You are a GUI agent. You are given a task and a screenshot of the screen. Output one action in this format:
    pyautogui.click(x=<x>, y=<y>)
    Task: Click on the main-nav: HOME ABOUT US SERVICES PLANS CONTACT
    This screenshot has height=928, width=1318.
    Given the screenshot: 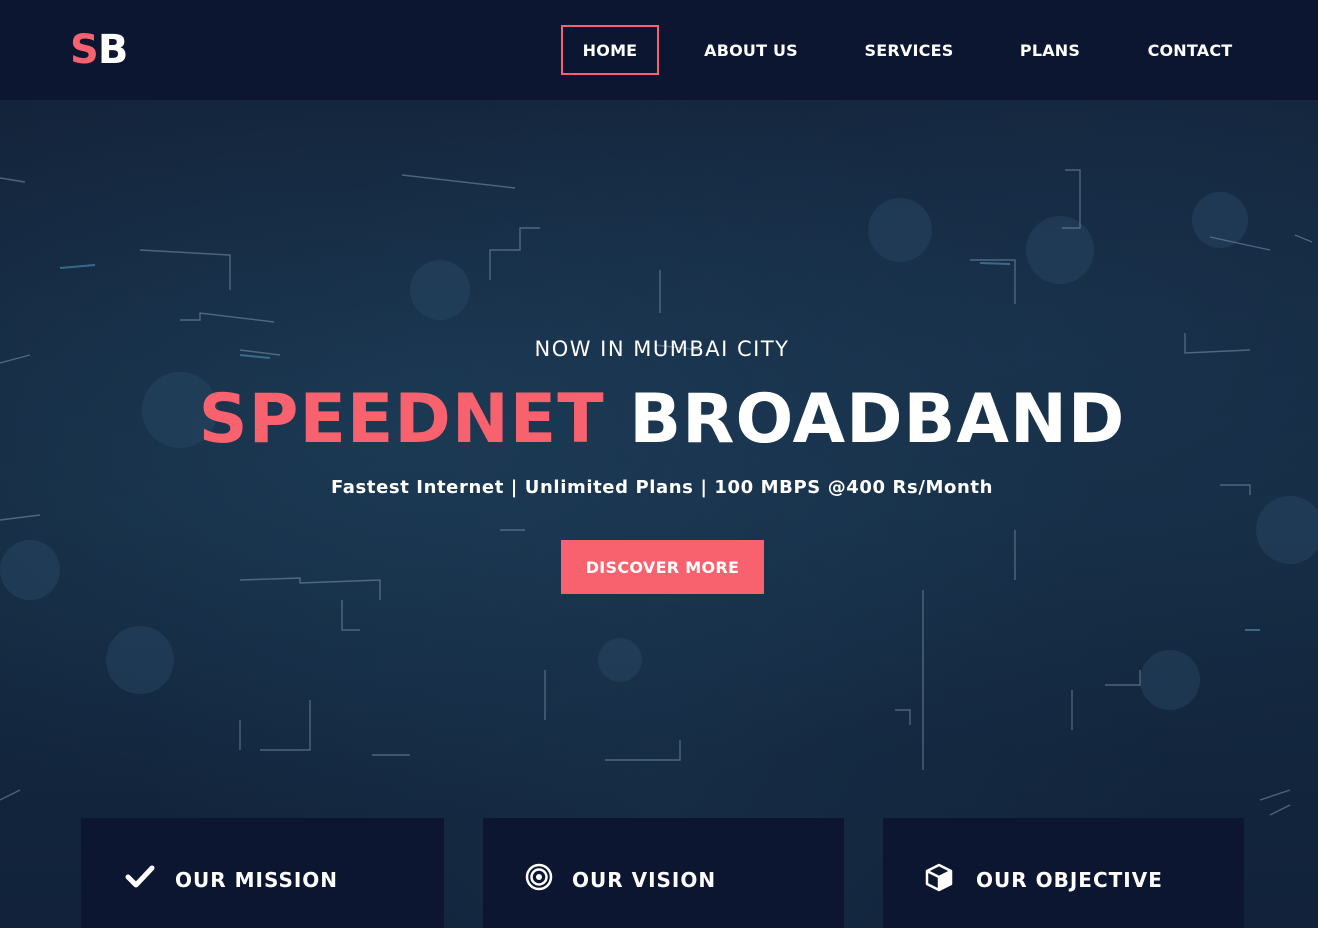 What is the action you would take?
    pyautogui.click(x=659, y=50)
    